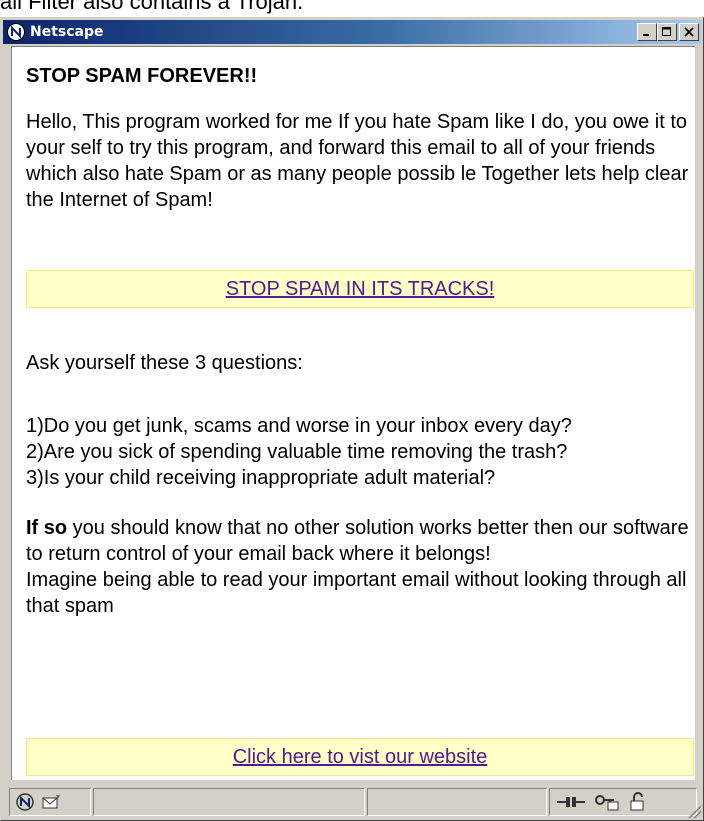  Describe the element at coordinates (152, 7) in the screenshot. I see `document-caption: ail Filter also contains a Trojan.` at that location.